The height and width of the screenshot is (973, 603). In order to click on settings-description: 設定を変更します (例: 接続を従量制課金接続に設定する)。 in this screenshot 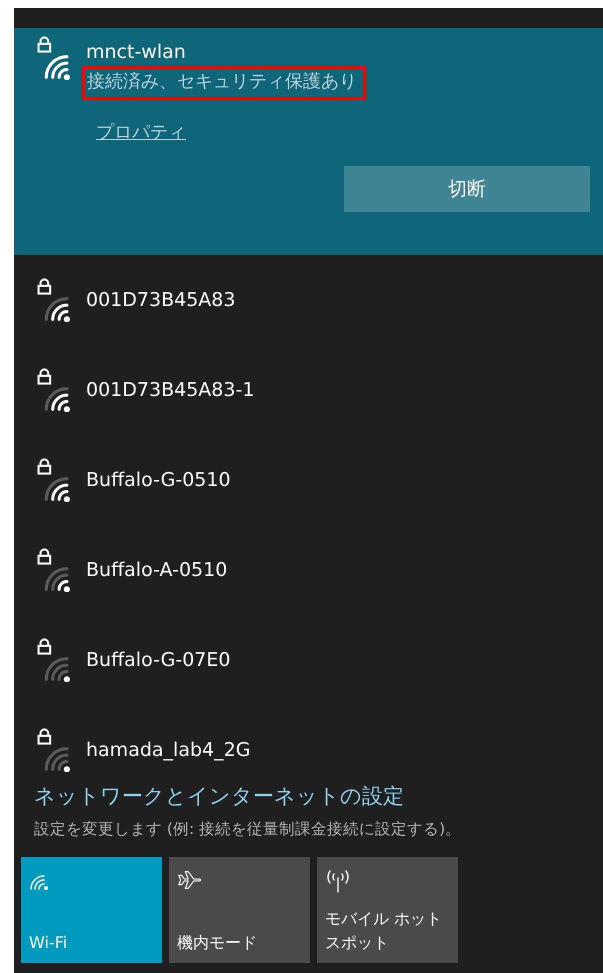, I will do `click(248, 829)`.